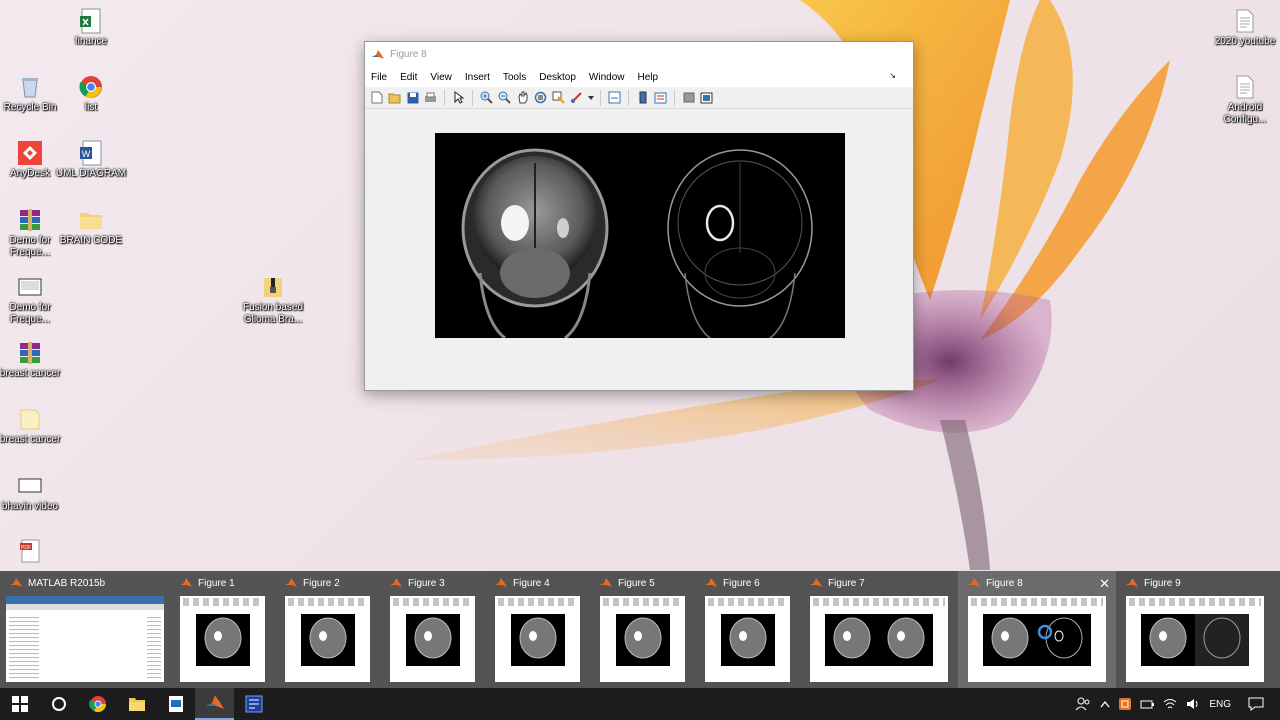 The height and width of the screenshot is (720, 1280). What do you see at coordinates (1177, 704) in the screenshot?
I see `system-tray: ENG` at bounding box center [1177, 704].